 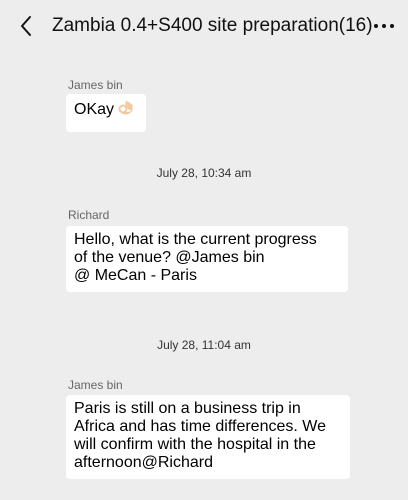 I want to click on message-text: OKay, so click(x=94, y=109).